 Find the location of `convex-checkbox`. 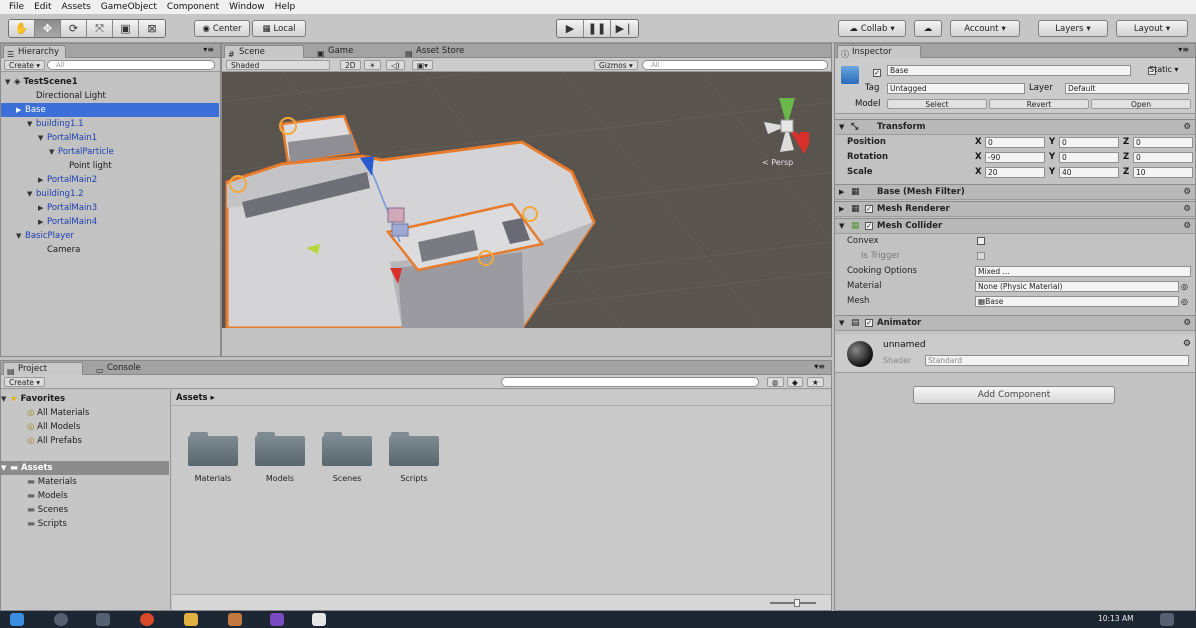

convex-checkbox is located at coordinates (981, 241).